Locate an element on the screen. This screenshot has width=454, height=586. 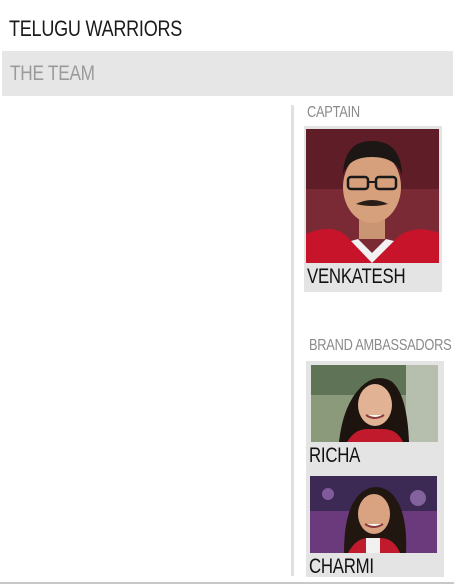
ambassadors-heading: BRAND AMBASSADORS is located at coordinates (380, 345).